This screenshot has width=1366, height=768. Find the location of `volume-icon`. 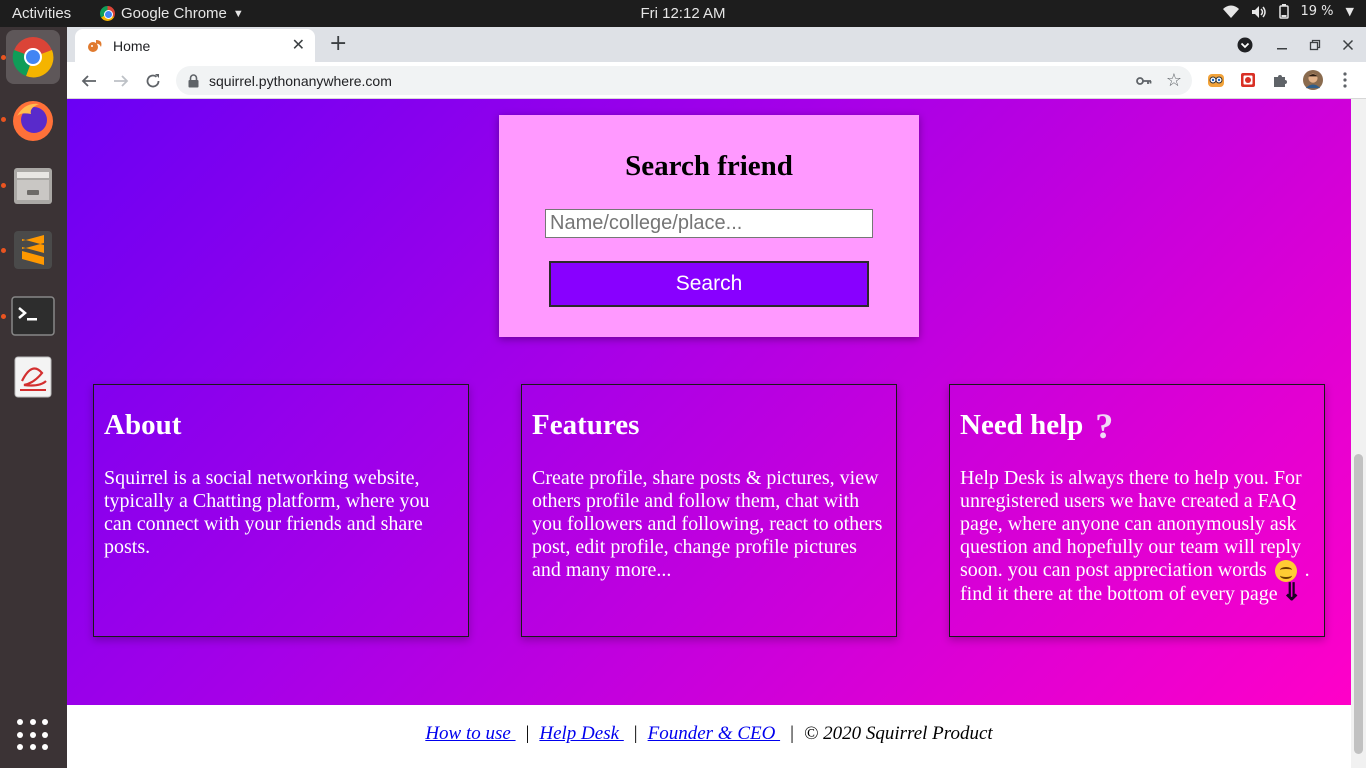

volume-icon is located at coordinates (1259, 12).